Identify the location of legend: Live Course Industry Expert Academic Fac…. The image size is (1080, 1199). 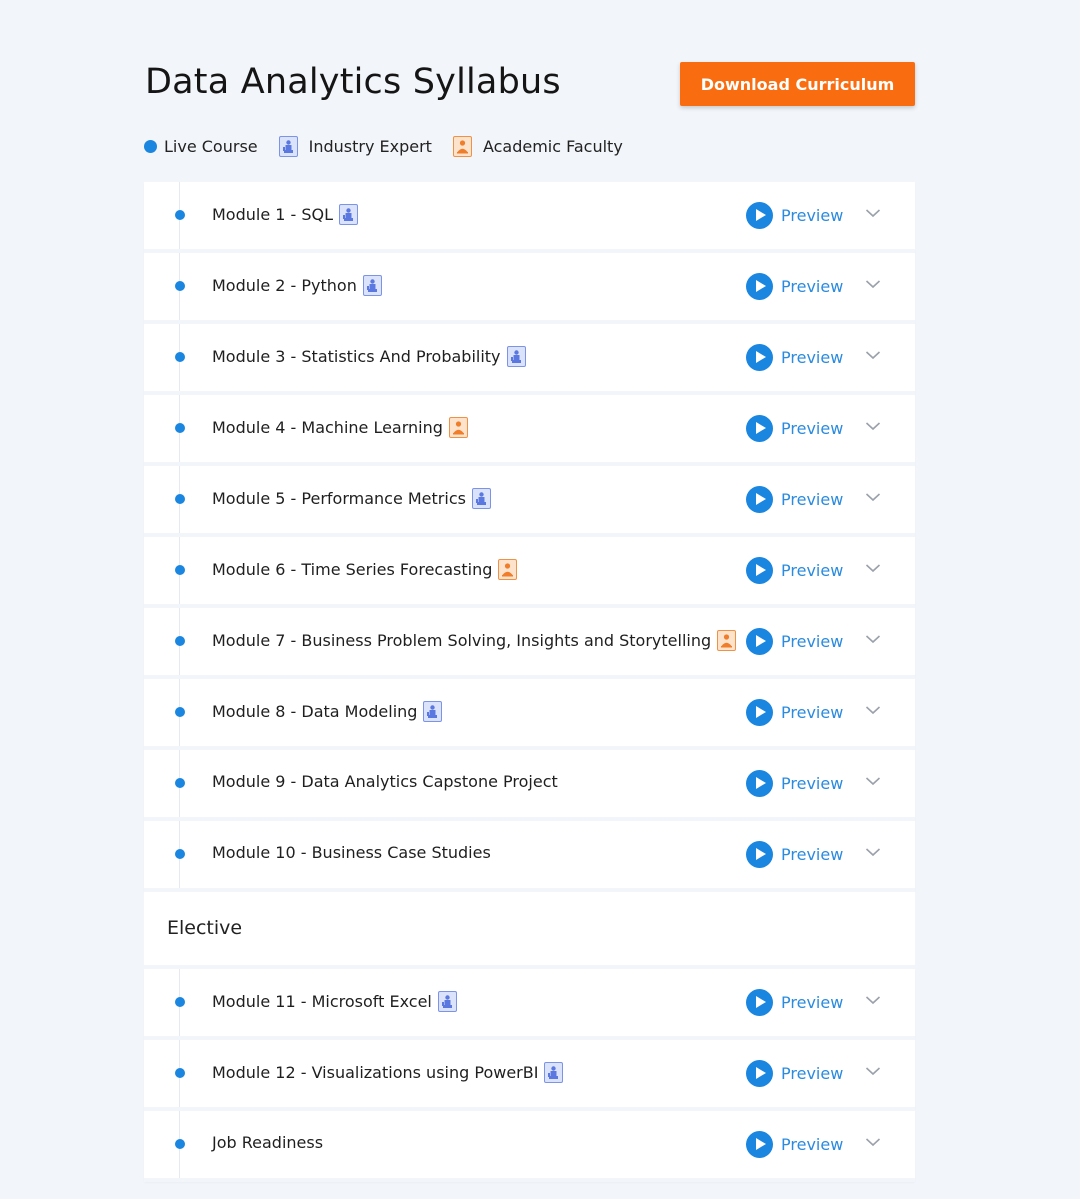
(529, 146).